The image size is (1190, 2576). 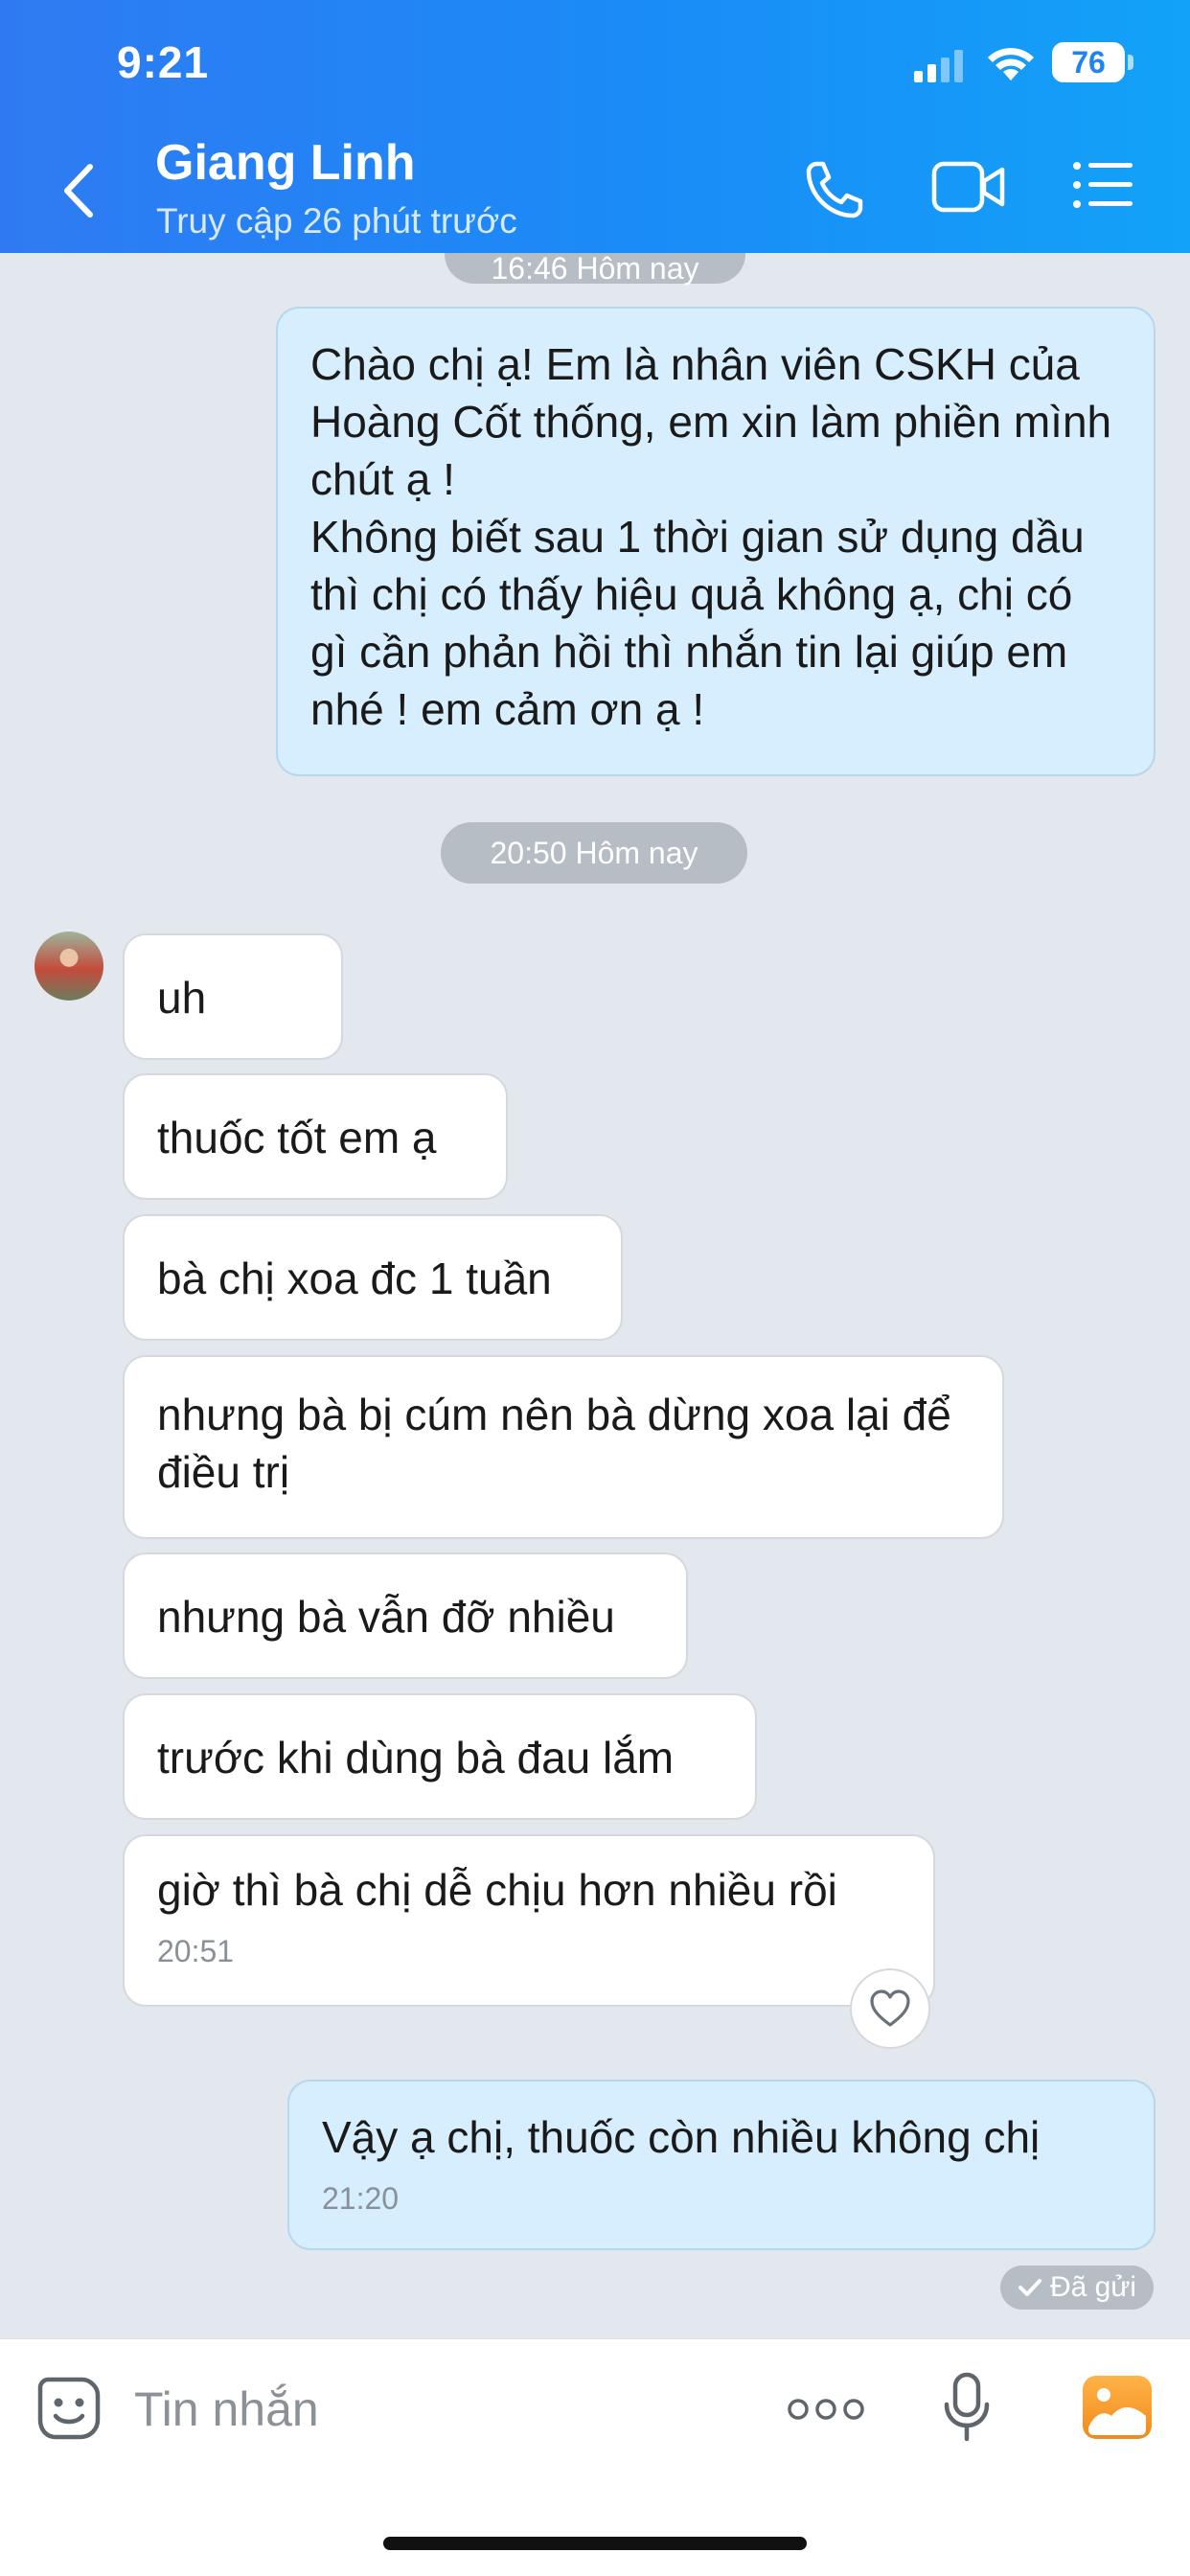 I want to click on contact-name: Giang Linh, so click(x=286, y=163).